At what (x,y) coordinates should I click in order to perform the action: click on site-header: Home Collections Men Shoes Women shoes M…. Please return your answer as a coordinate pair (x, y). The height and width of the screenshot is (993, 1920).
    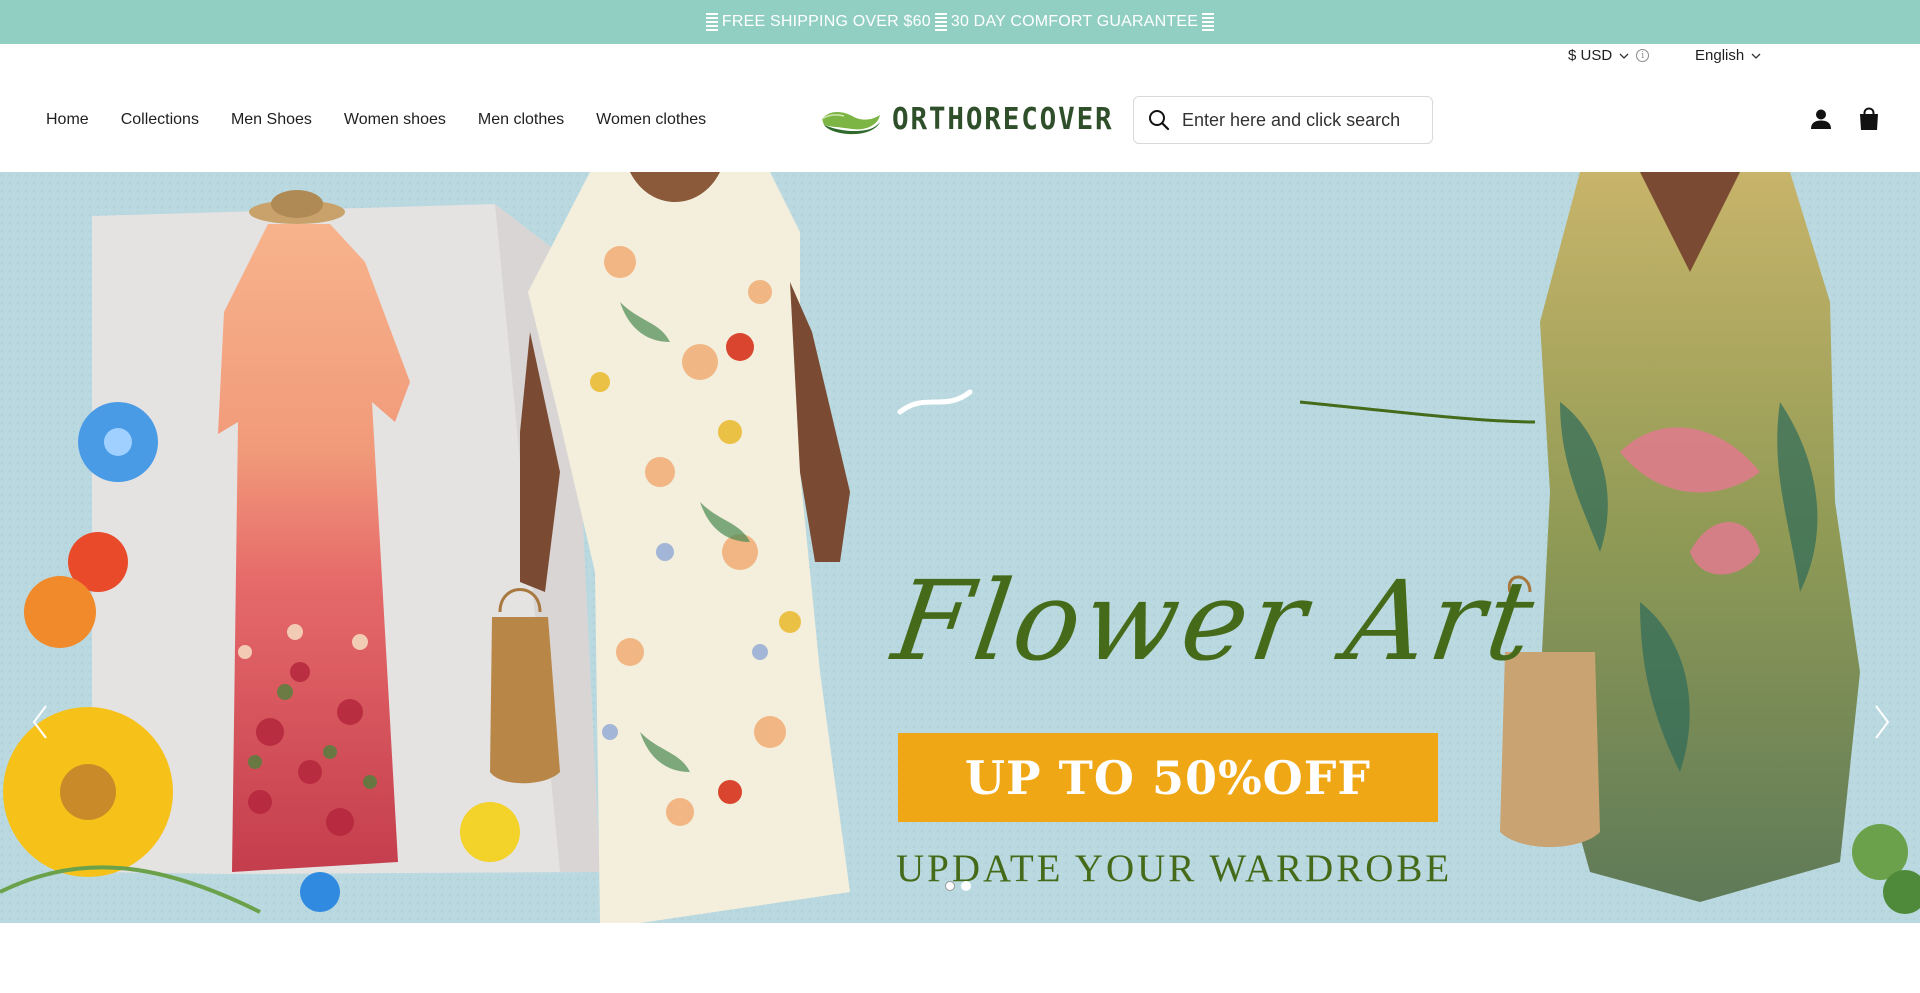
    Looking at the image, I should click on (960, 120).